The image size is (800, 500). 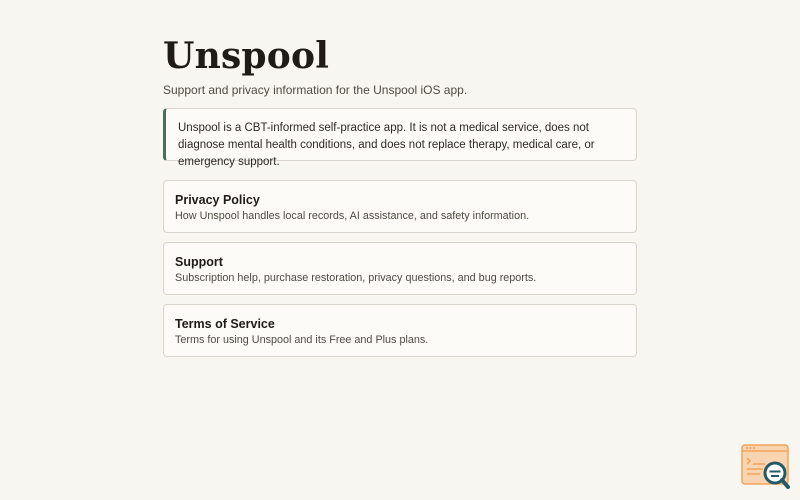 I want to click on privacy-policy-title: Privacy Policy, so click(x=217, y=200).